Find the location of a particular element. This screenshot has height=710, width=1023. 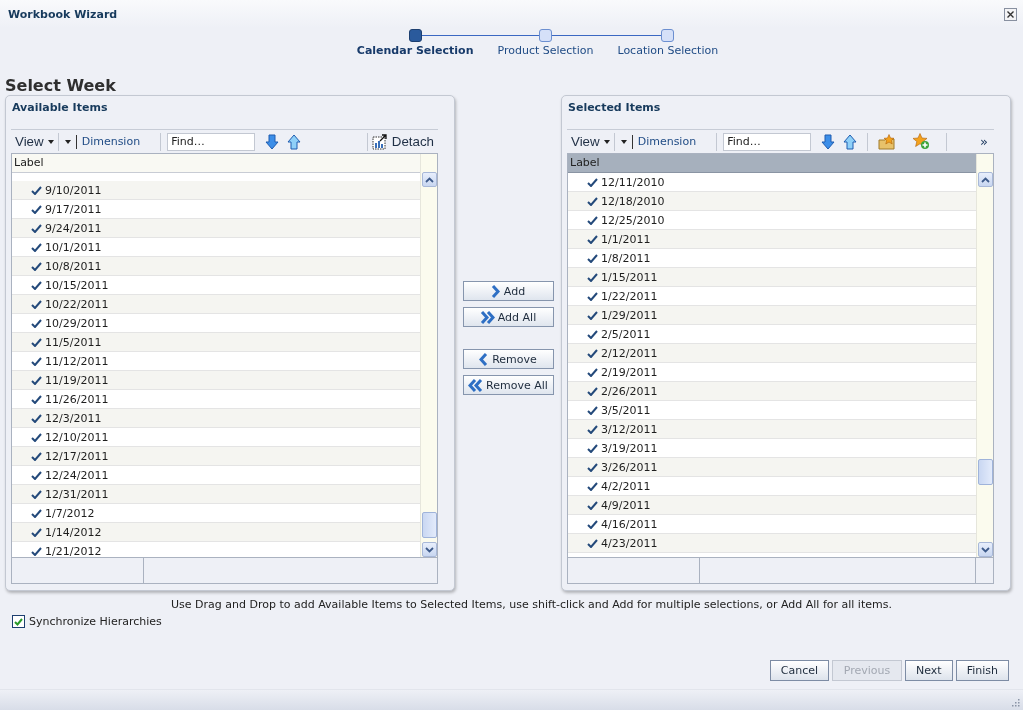

instruction-text: Use Drag and Drop to add Available Items to Selected Items, use shift-click and Add for multiple selections, or Add All for all items. is located at coordinates (531, 604).